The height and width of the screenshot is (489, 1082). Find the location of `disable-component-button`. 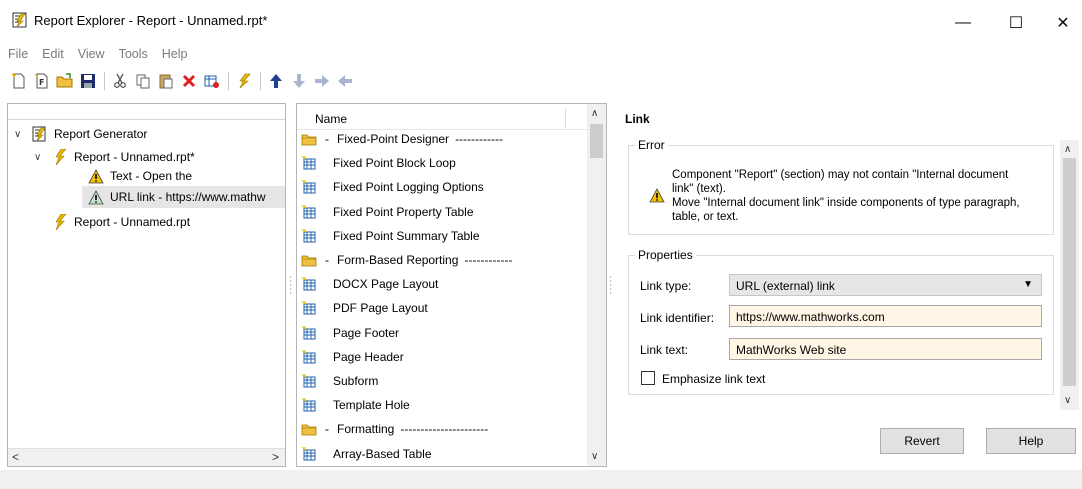

disable-component-button is located at coordinates (212, 81).